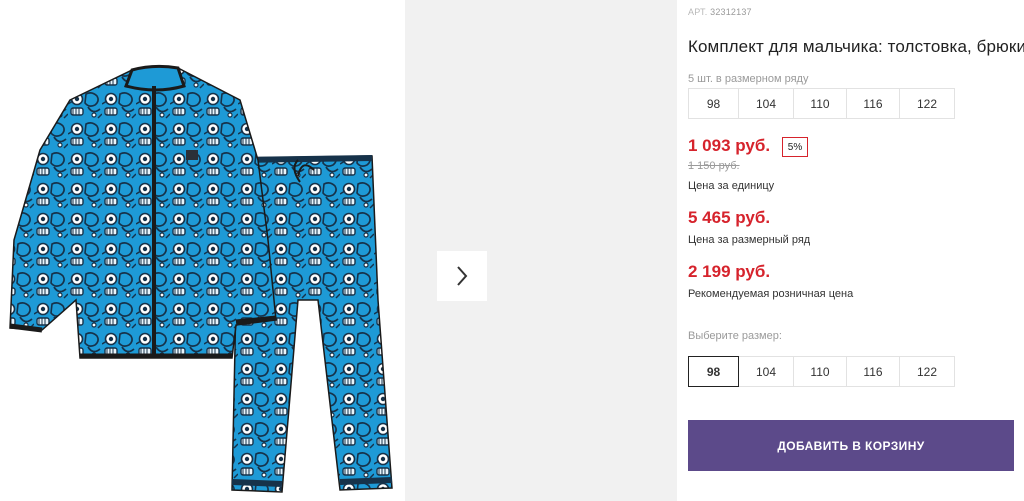 The height and width of the screenshot is (501, 1024). Describe the element at coordinates (729, 271) in the screenshot. I see `retail-price: 2 199 руб.` at that location.